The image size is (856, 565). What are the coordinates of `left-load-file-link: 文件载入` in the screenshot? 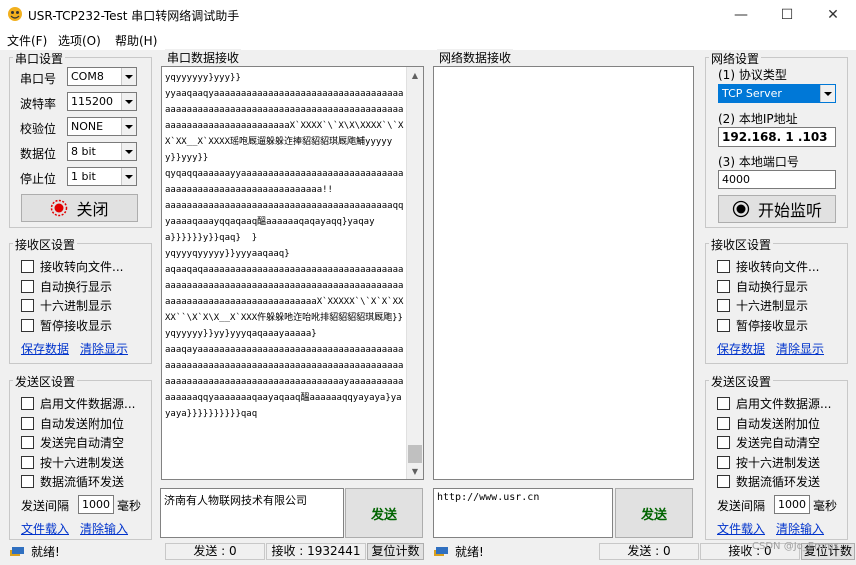 It's located at (45, 528).